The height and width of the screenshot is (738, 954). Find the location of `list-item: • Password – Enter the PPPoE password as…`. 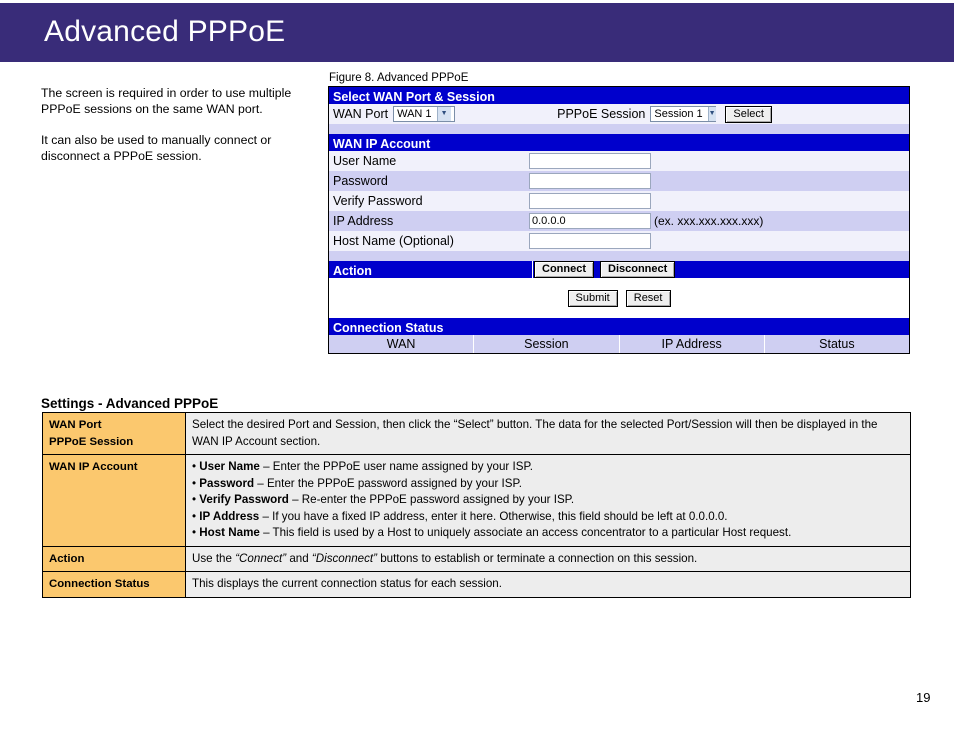

list-item: • Password – Enter the PPPoE password as… is located at coordinates (357, 483).